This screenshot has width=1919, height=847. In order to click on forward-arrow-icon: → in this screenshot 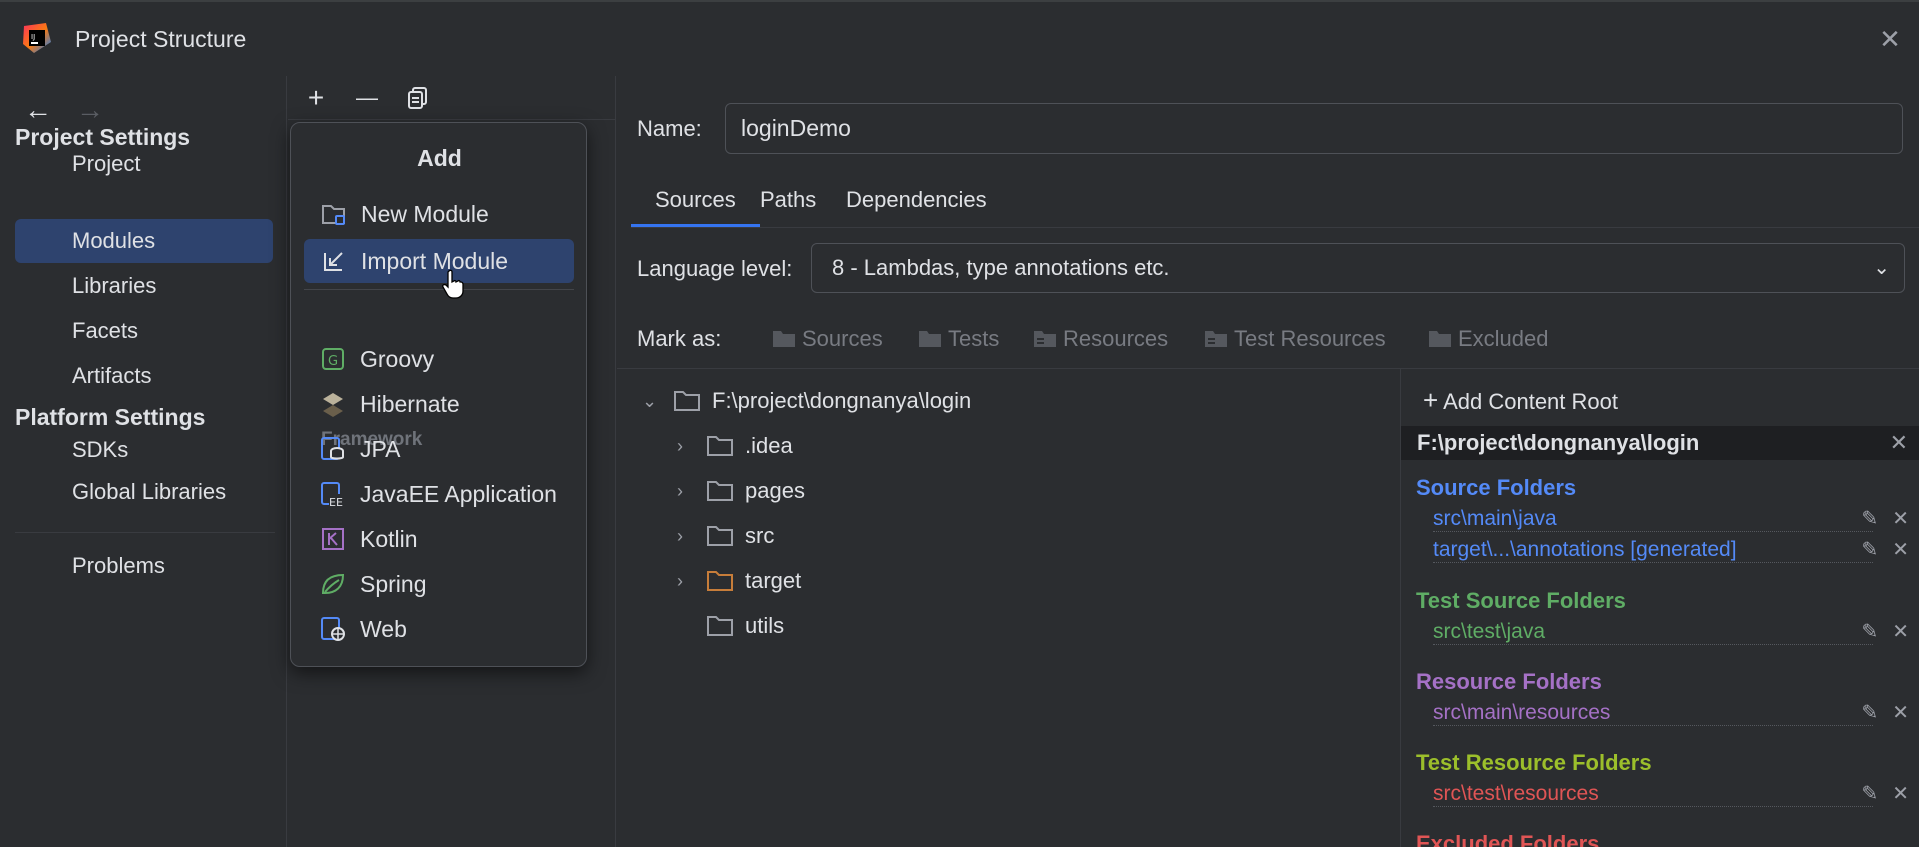, I will do `click(90, 110)`.